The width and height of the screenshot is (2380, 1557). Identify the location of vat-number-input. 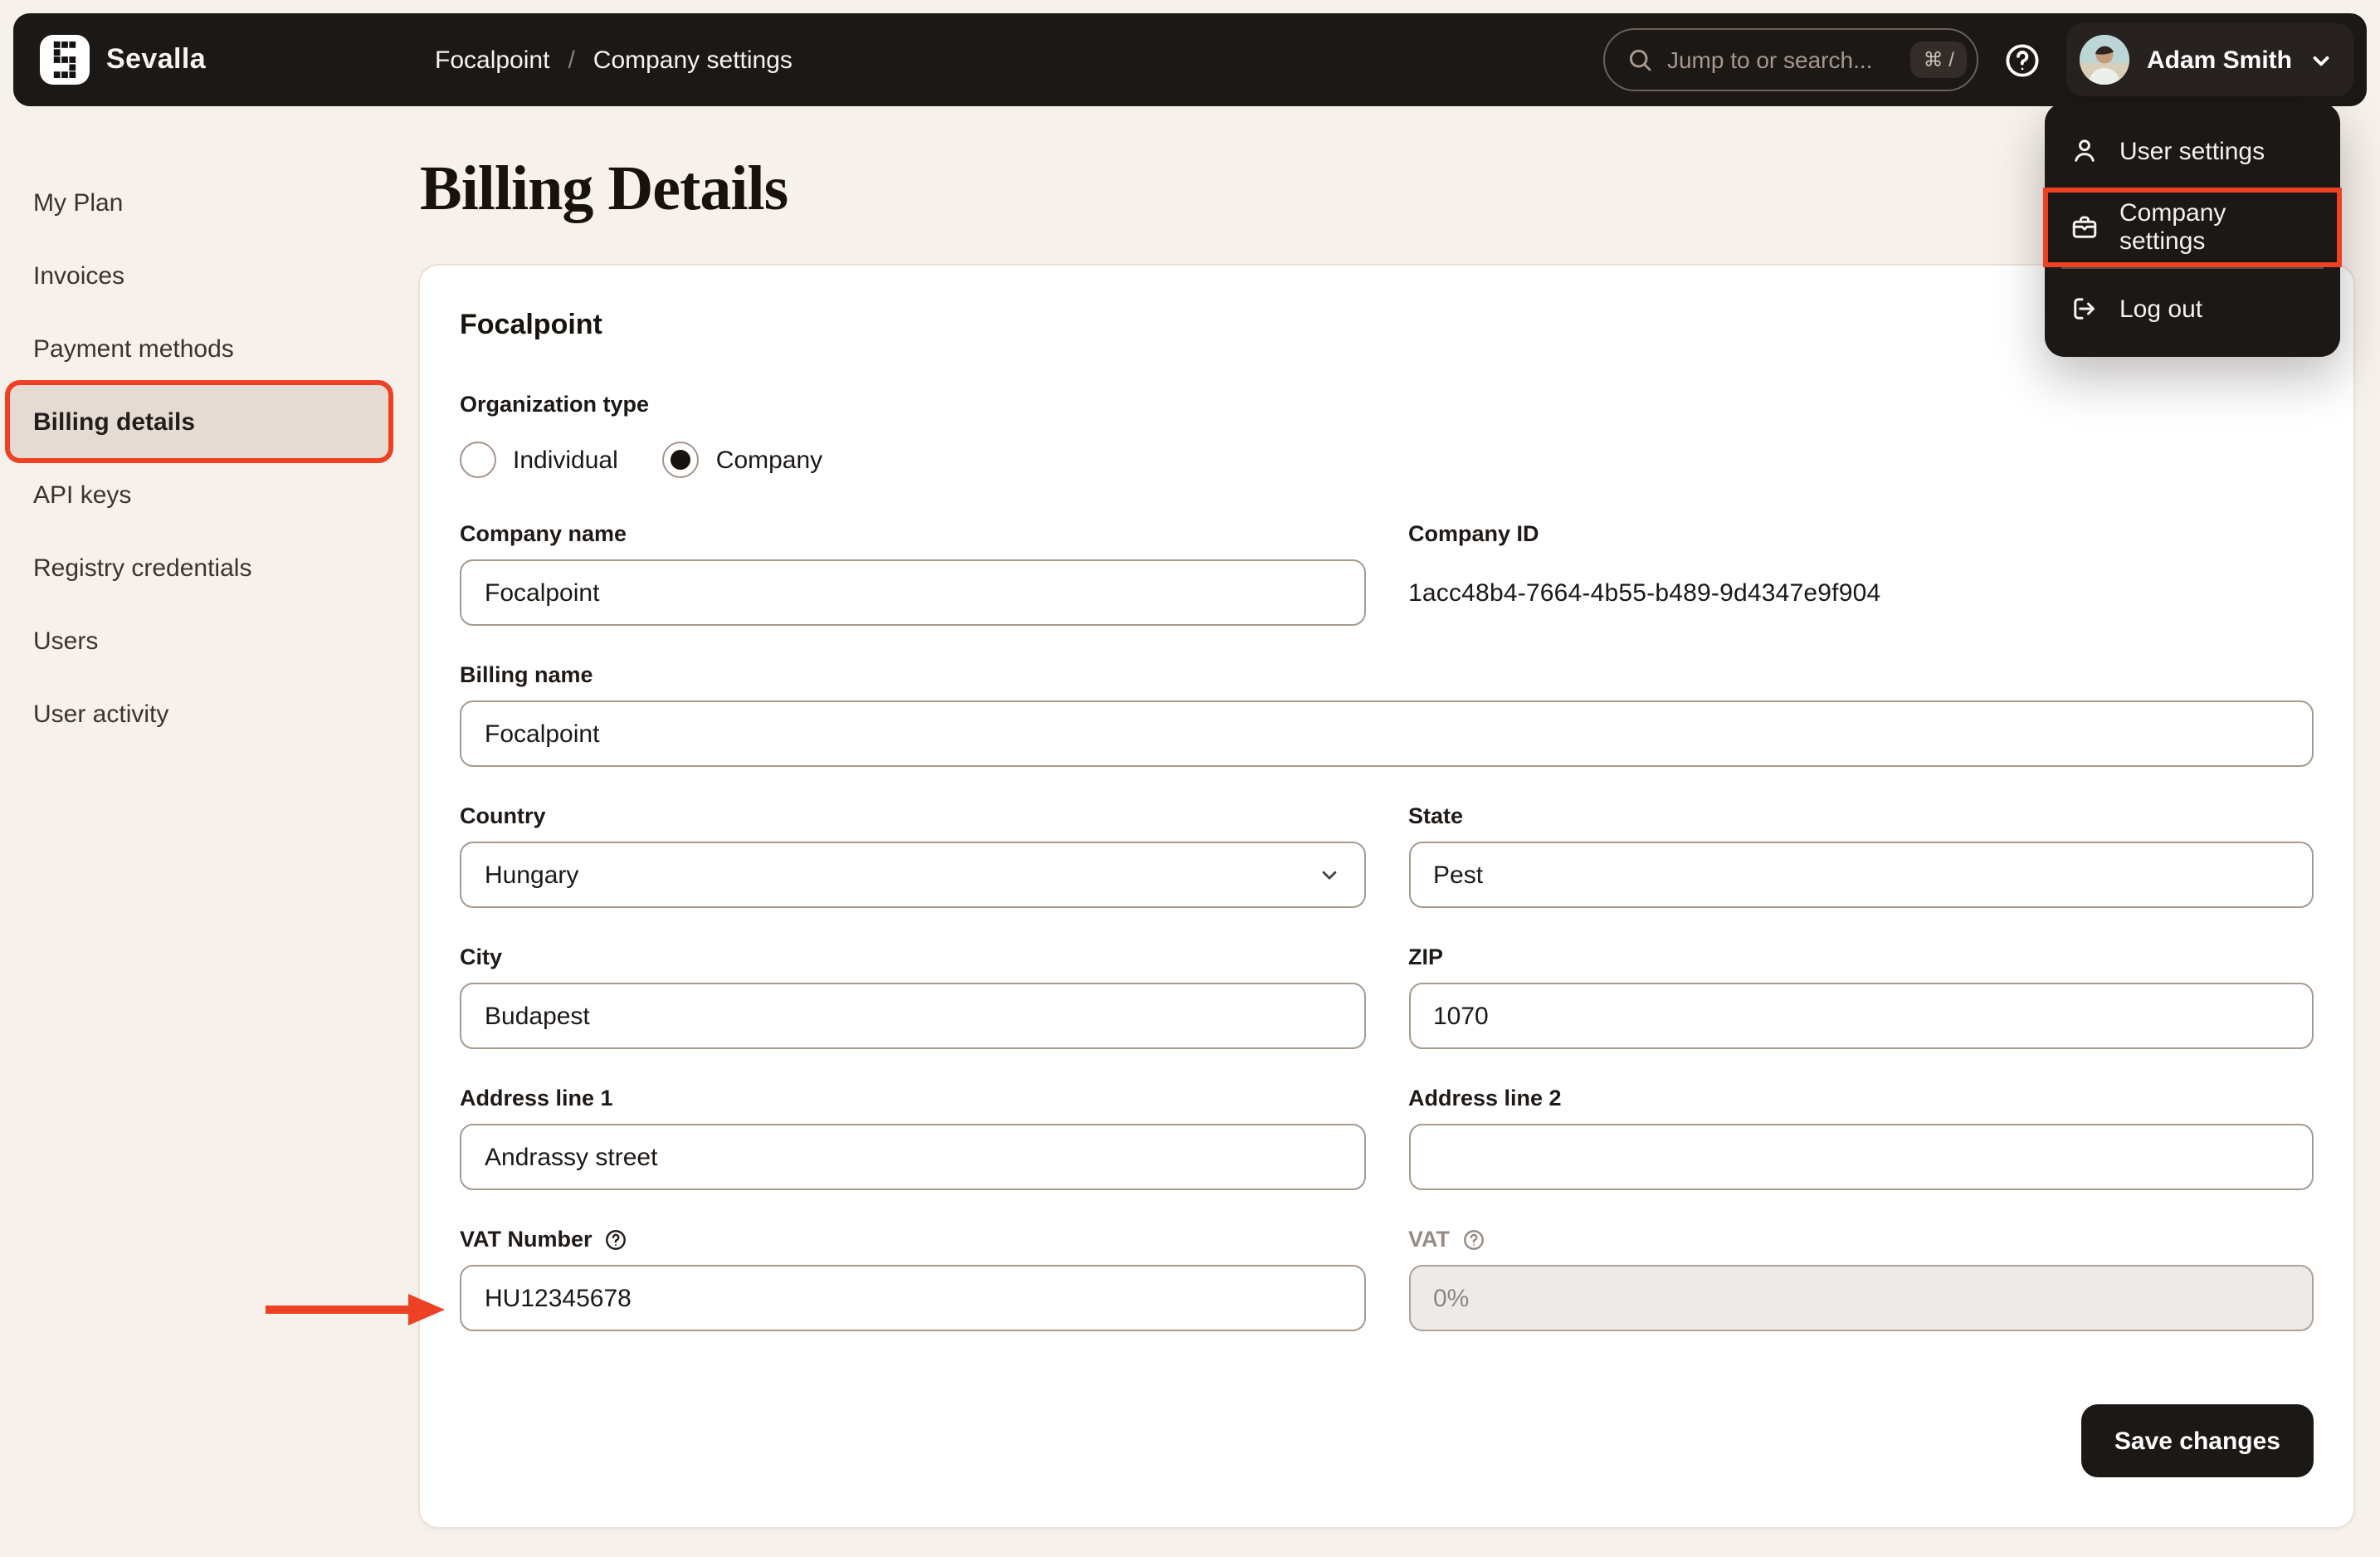
(912, 1298).